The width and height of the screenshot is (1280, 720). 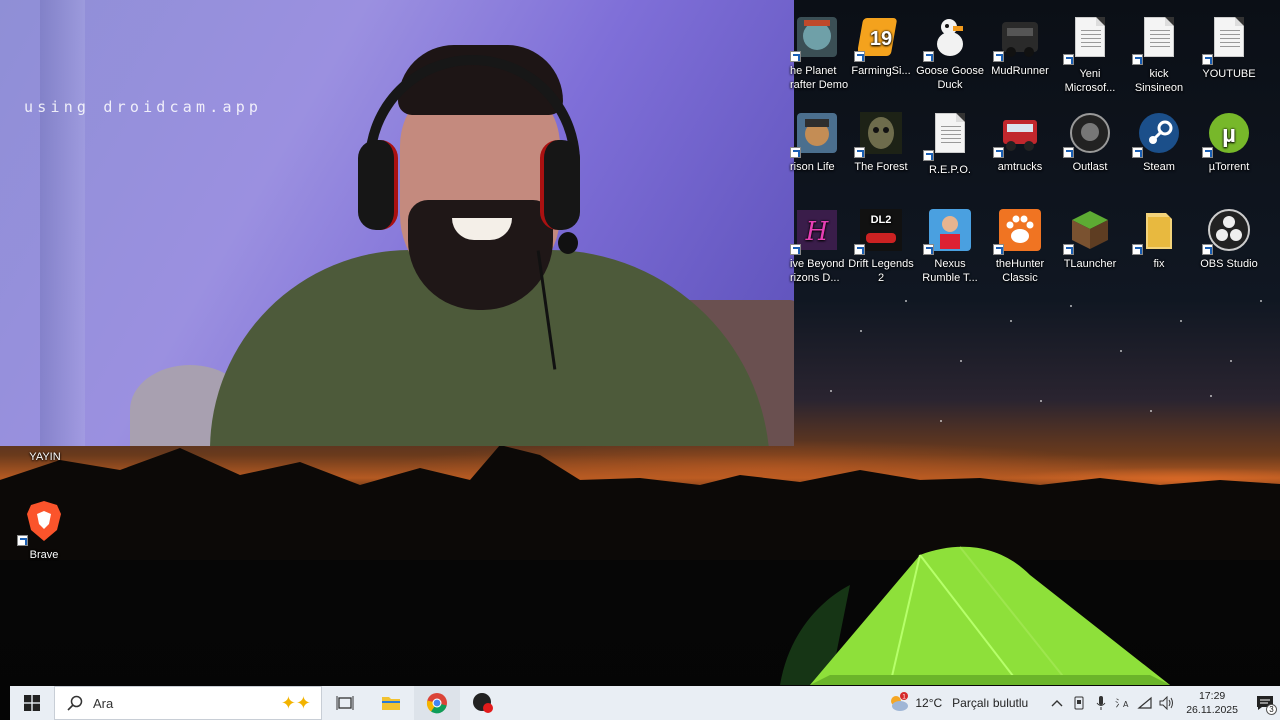 I want to click on recorder-app-button, so click(x=483, y=703).